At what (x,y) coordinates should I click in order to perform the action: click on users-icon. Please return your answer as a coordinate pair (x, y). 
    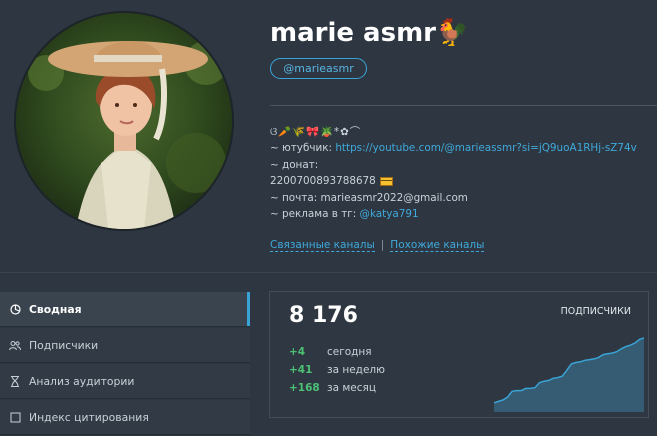
    Looking at the image, I should click on (15, 345).